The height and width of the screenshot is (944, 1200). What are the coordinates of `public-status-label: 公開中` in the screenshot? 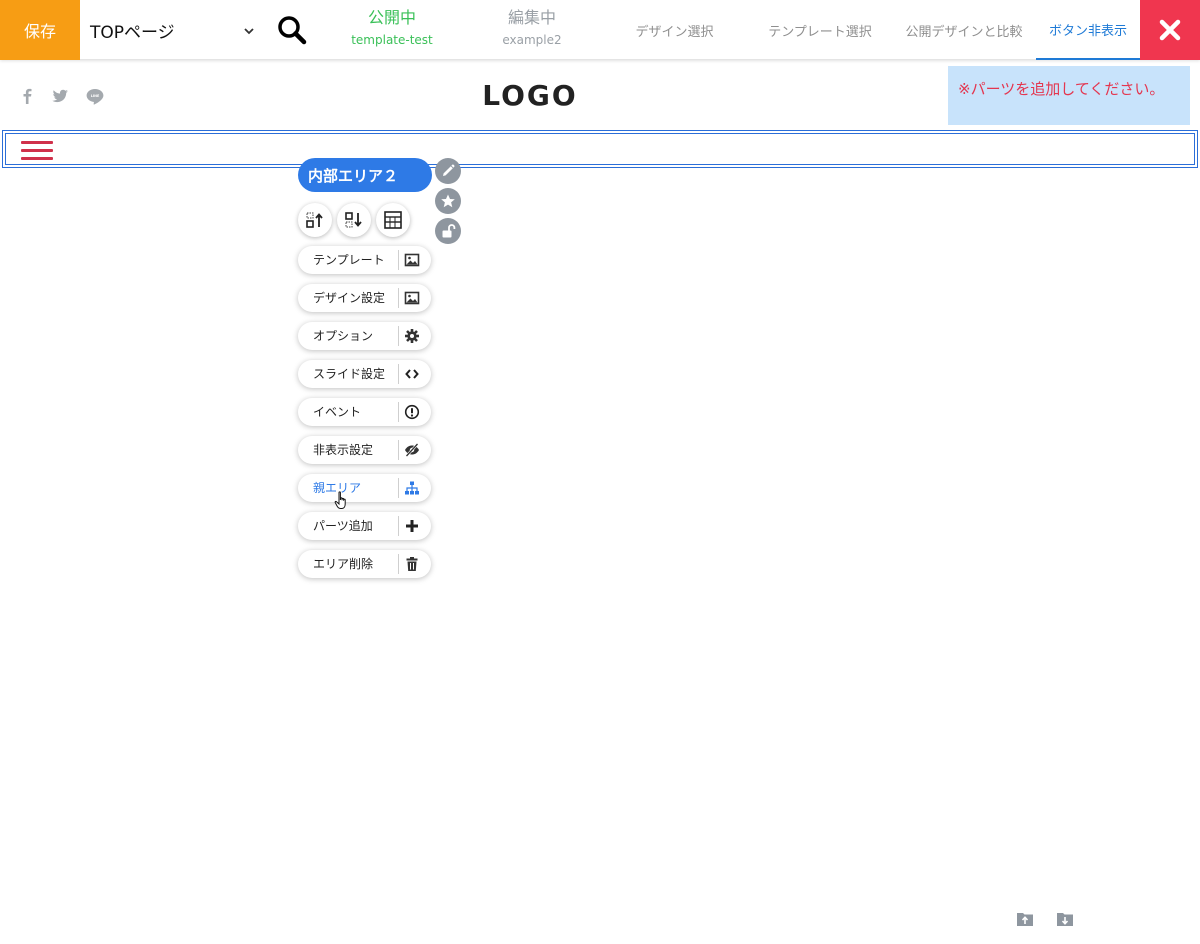 It's located at (391, 17).